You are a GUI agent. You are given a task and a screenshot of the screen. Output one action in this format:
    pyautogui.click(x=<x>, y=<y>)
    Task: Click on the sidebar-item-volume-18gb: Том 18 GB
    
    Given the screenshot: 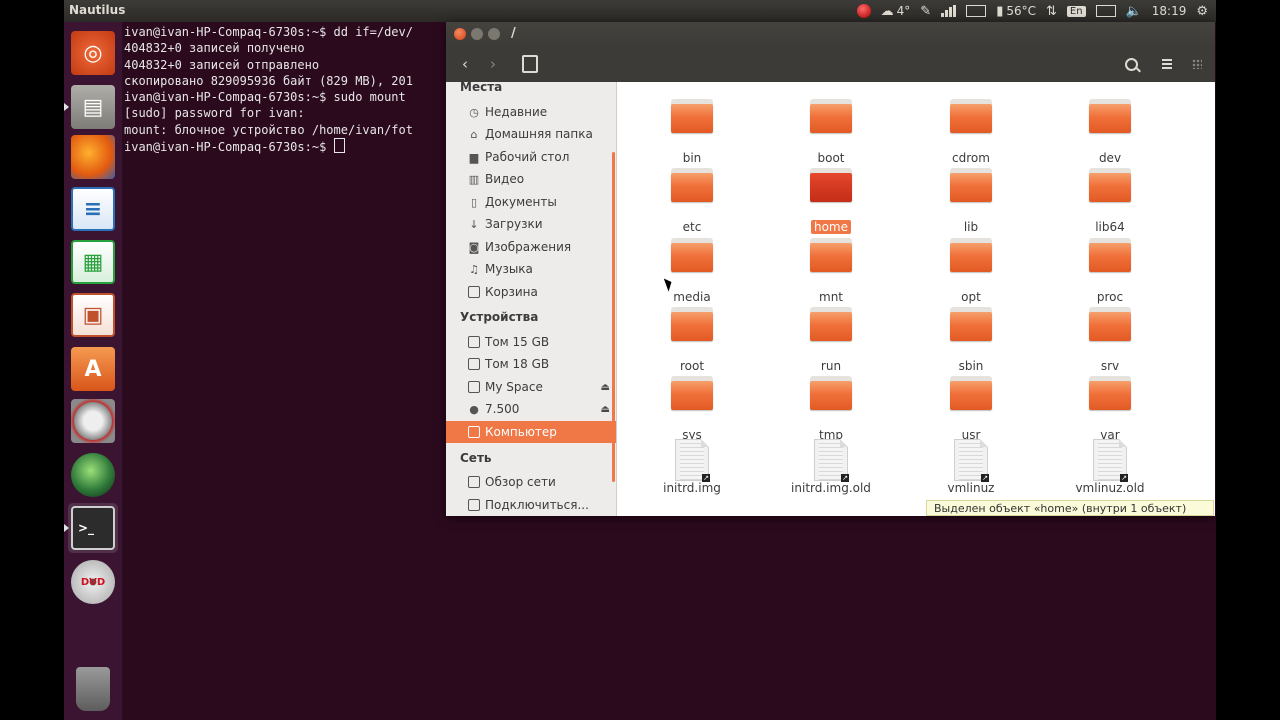 What is the action you would take?
    pyautogui.click(x=531, y=364)
    